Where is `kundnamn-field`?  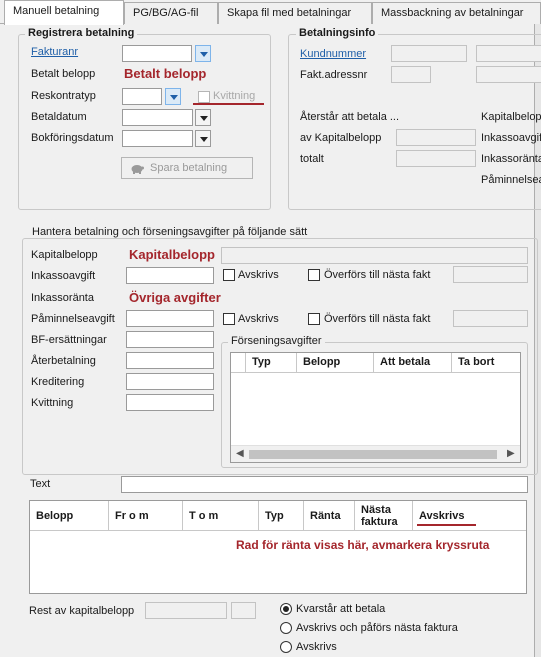 kundnamn-field is located at coordinates (508, 53).